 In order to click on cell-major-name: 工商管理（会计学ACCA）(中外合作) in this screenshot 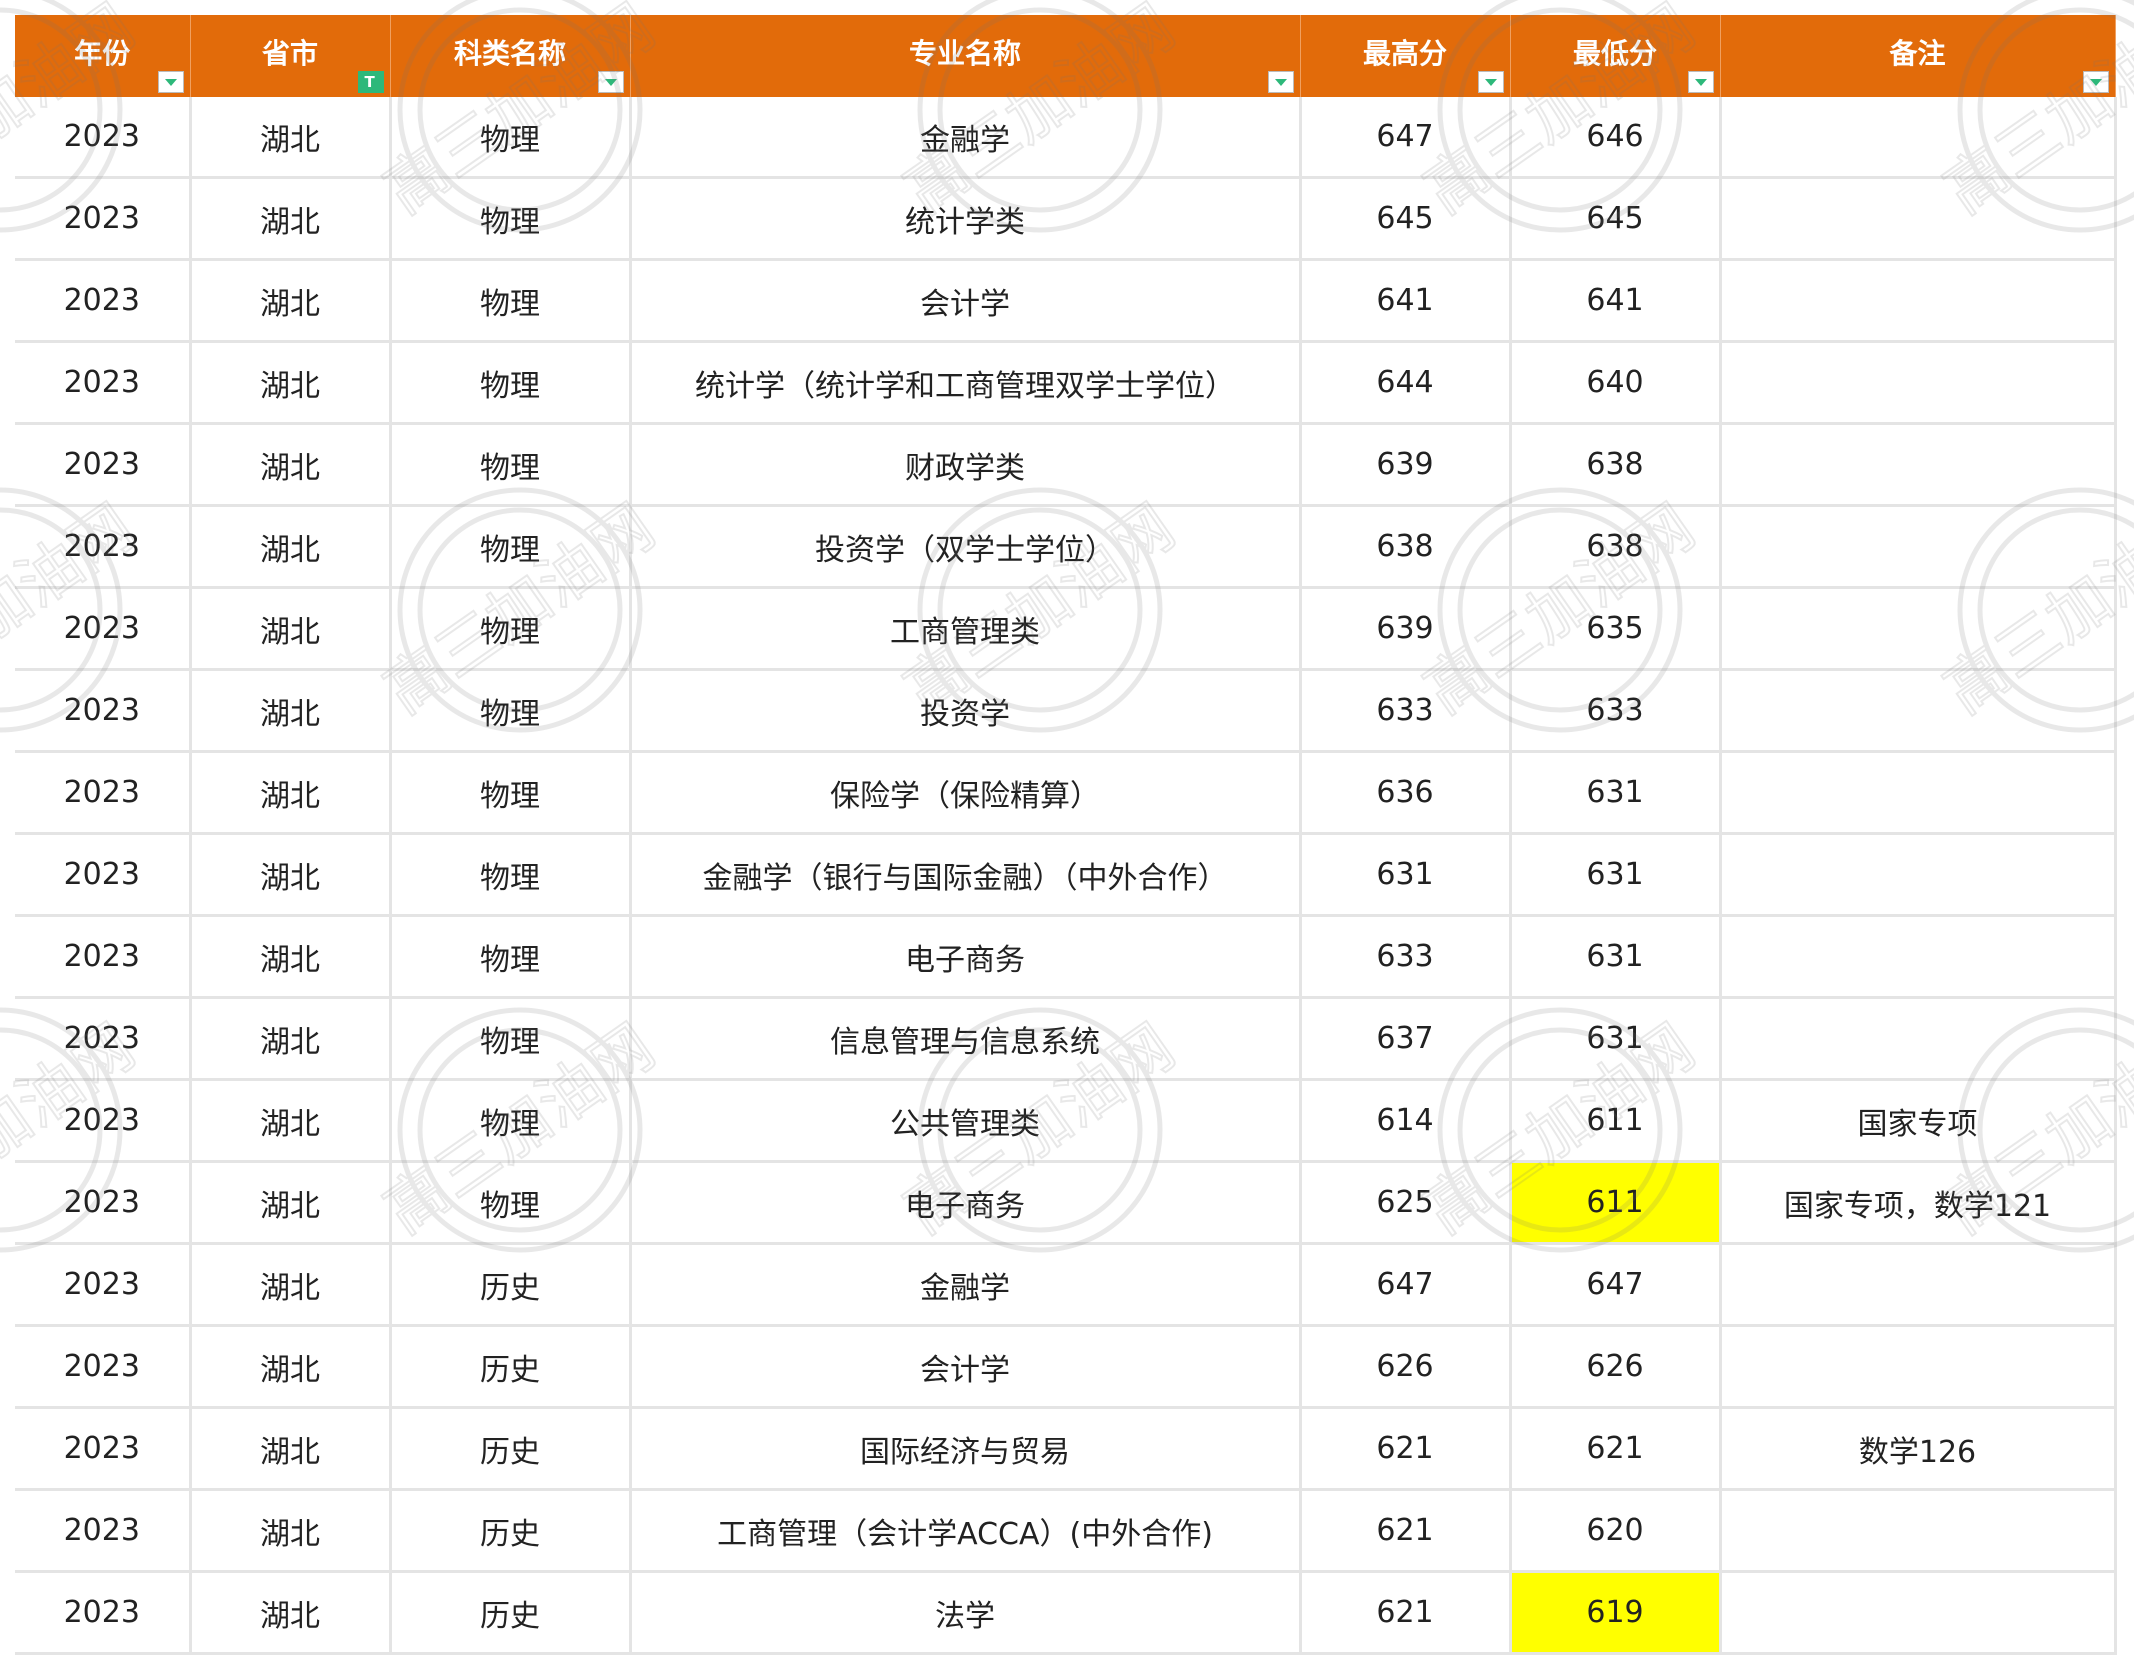, I will do `click(966, 1531)`.